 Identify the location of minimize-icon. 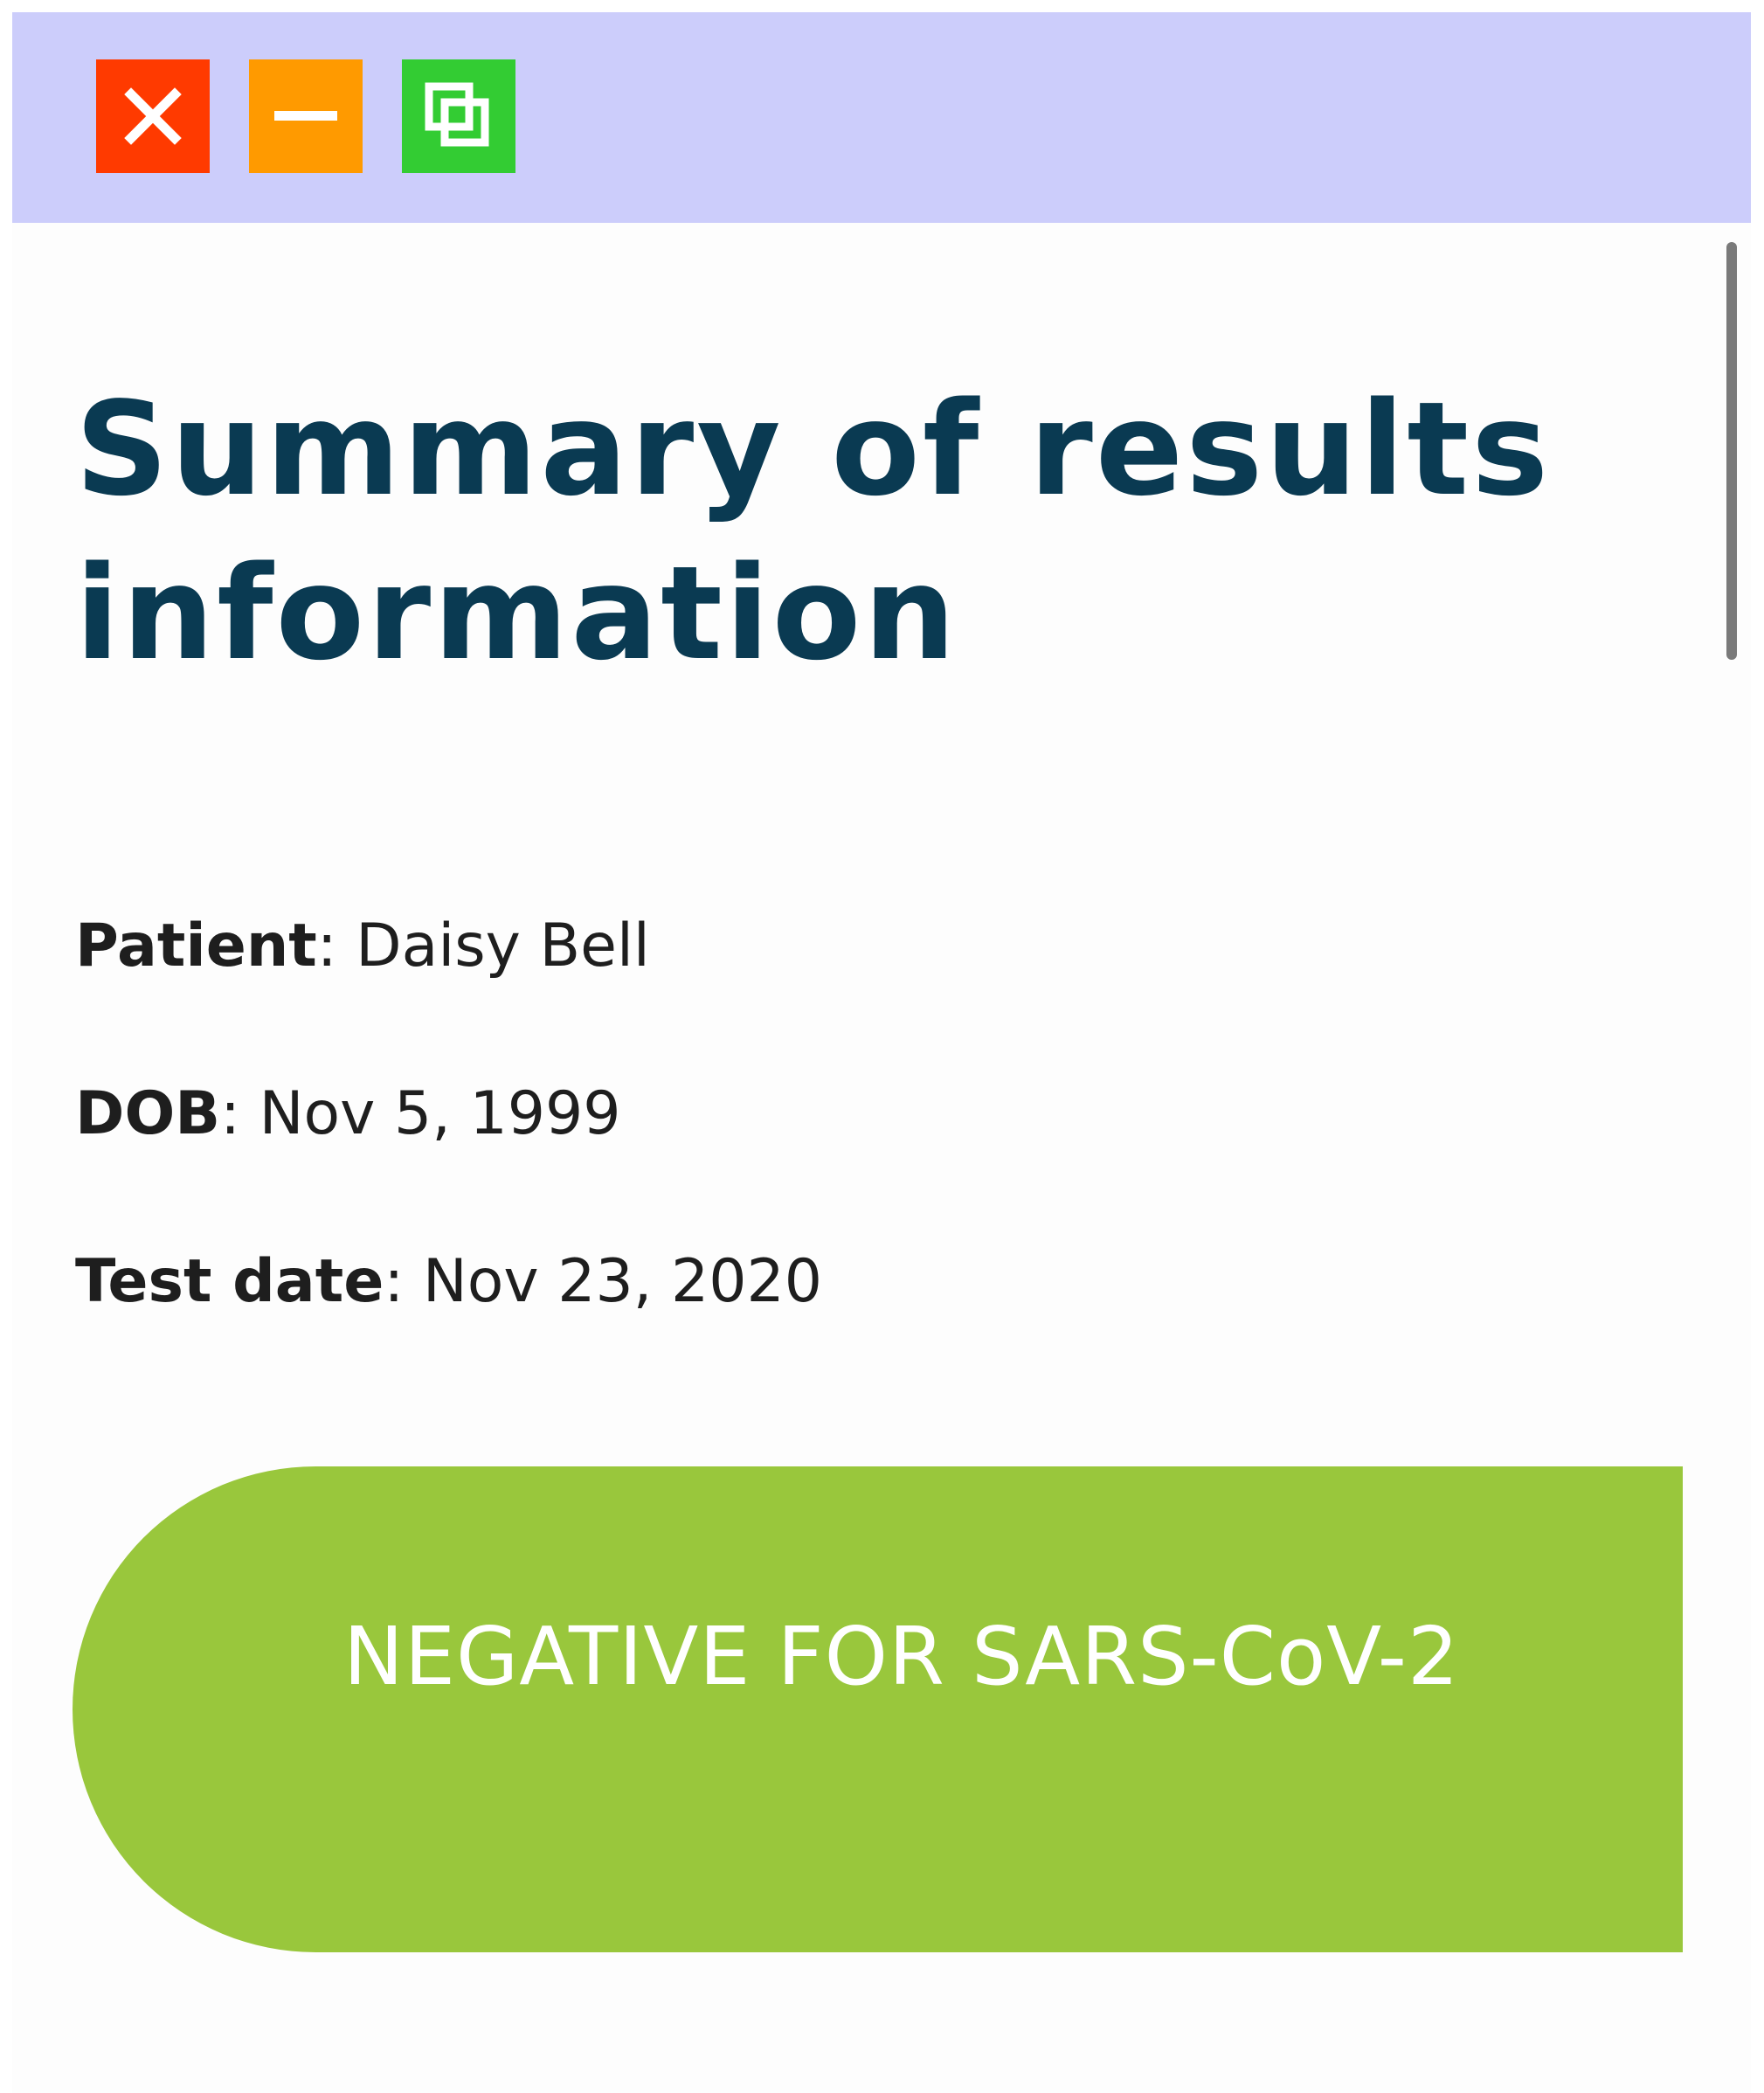
(305, 116).